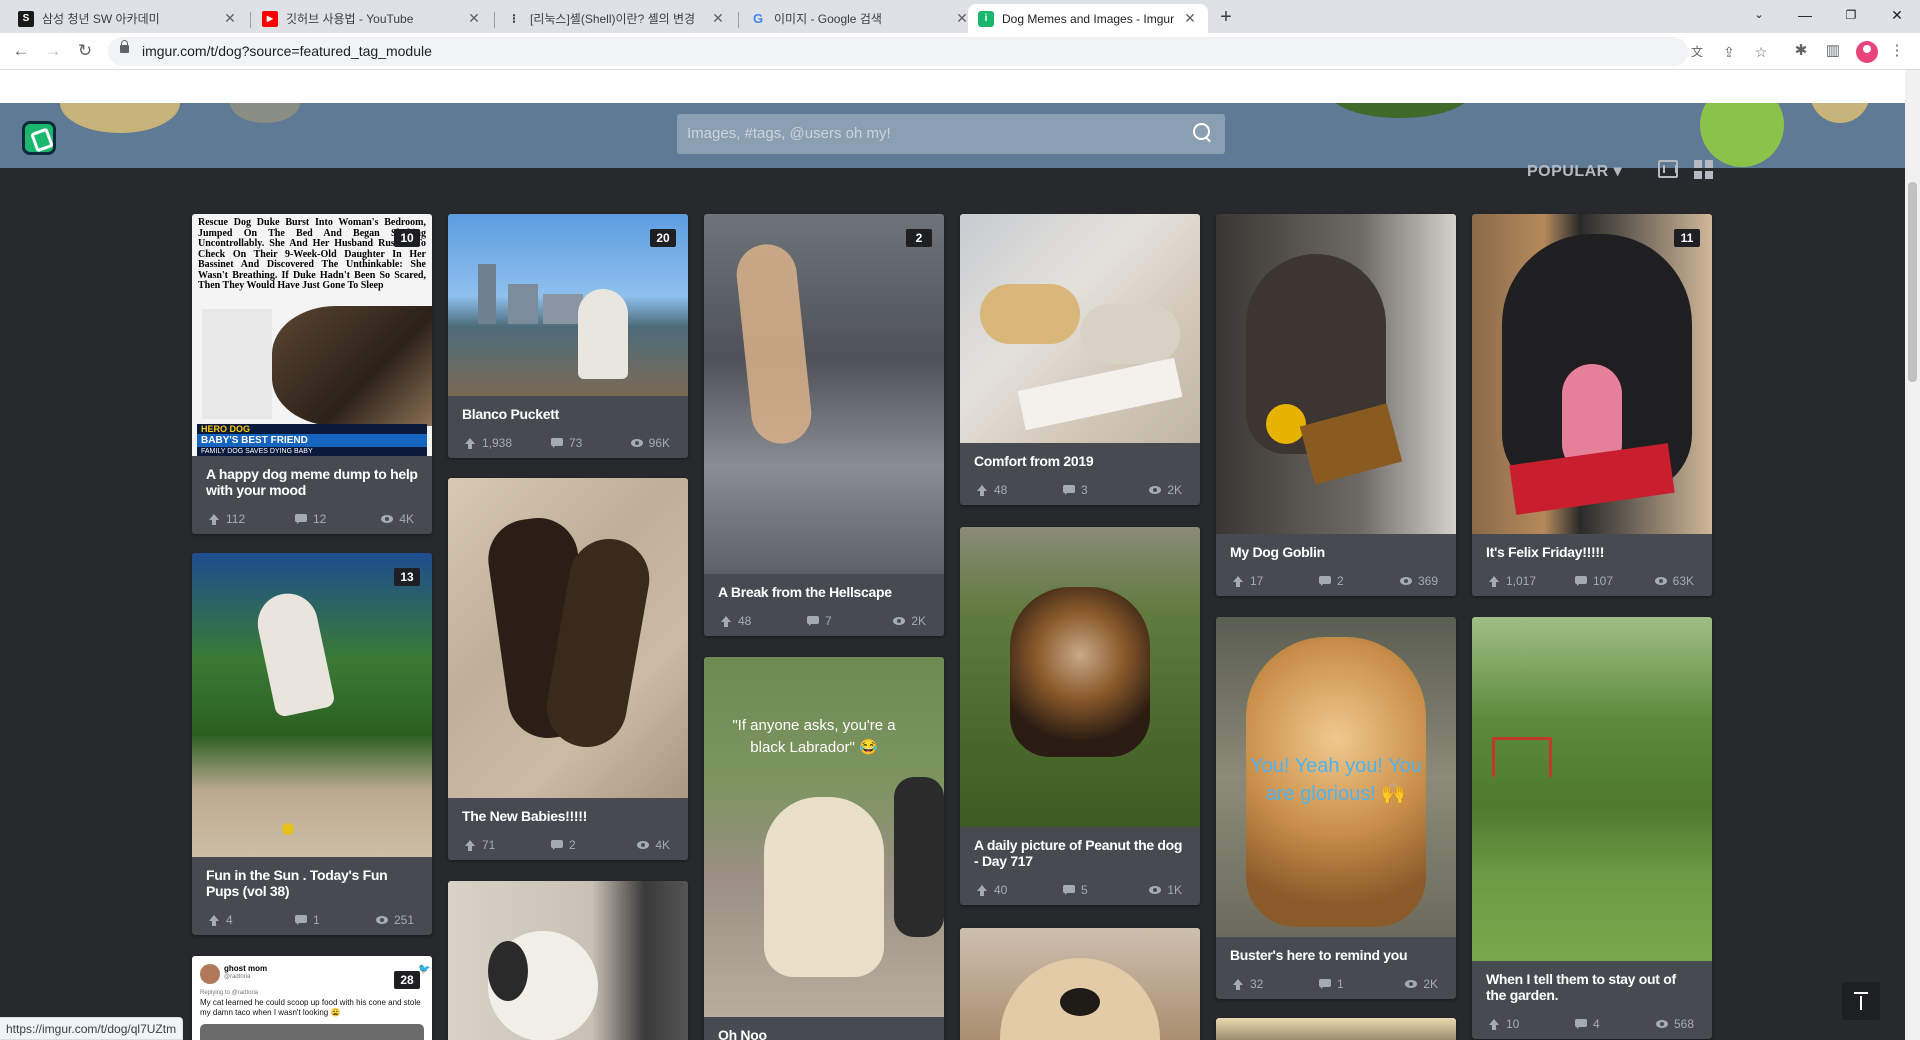 The height and width of the screenshot is (1040, 1920). What do you see at coordinates (1851, 16) in the screenshot?
I see `restore-button: ❐` at bounding box center [1851, 16].